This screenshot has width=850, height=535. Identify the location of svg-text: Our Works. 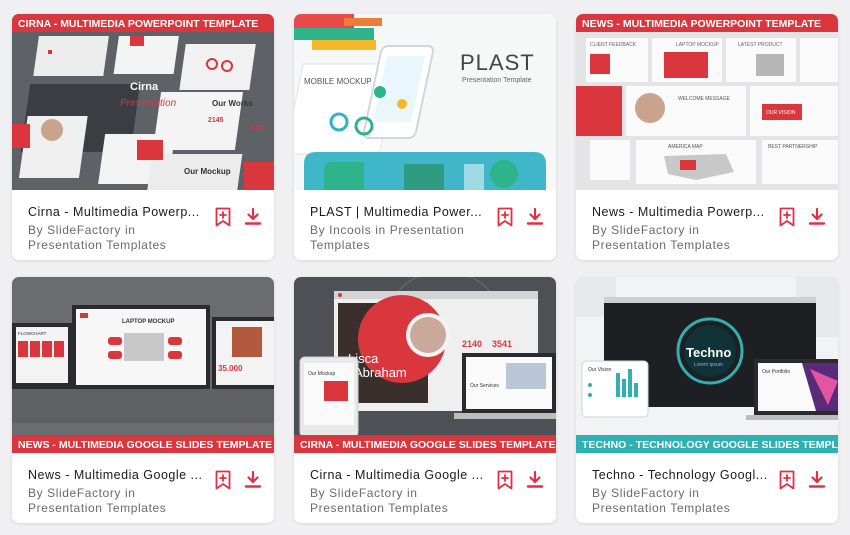
(232, 103).